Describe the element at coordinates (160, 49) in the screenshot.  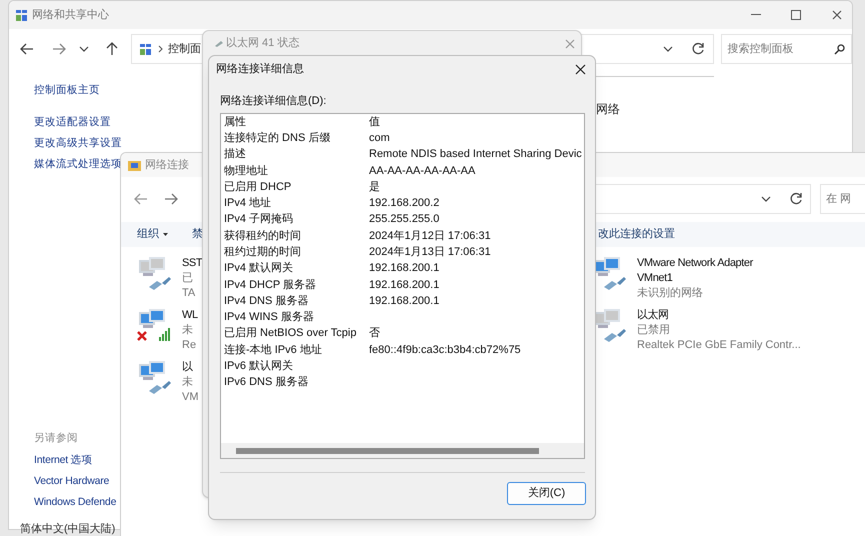
I see `breadcrumb-chevron-icon` at that location.